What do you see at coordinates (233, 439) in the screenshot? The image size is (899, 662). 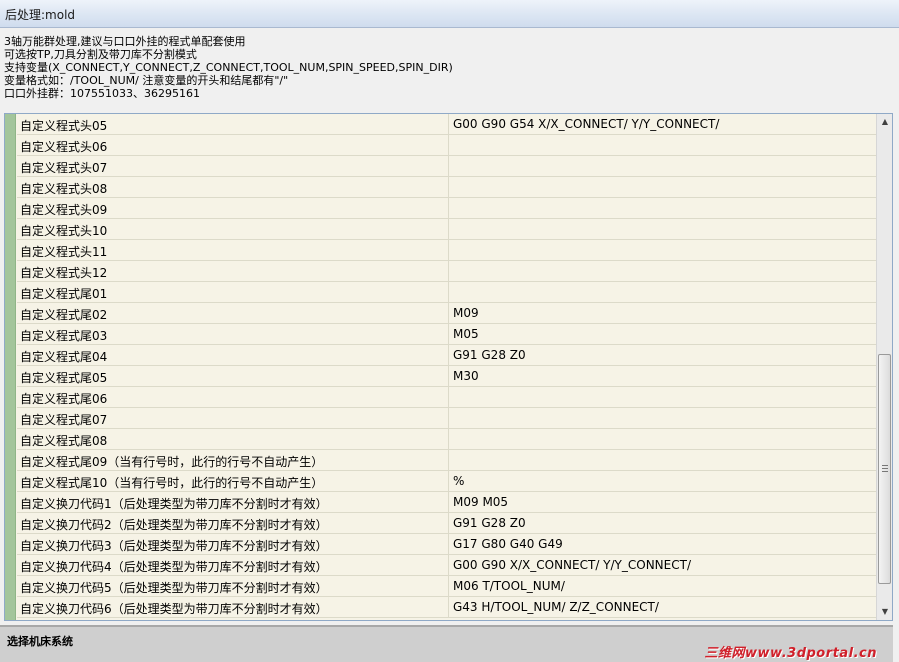 I see `property-name: 自定义程式尾08` at bounding box center [233, 439].